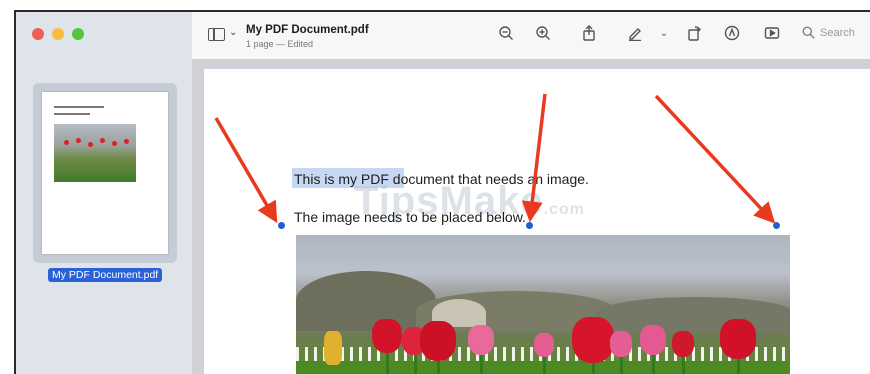 The image size is (870, 374). I want to click on red-arrow-left, so click(246, 170).